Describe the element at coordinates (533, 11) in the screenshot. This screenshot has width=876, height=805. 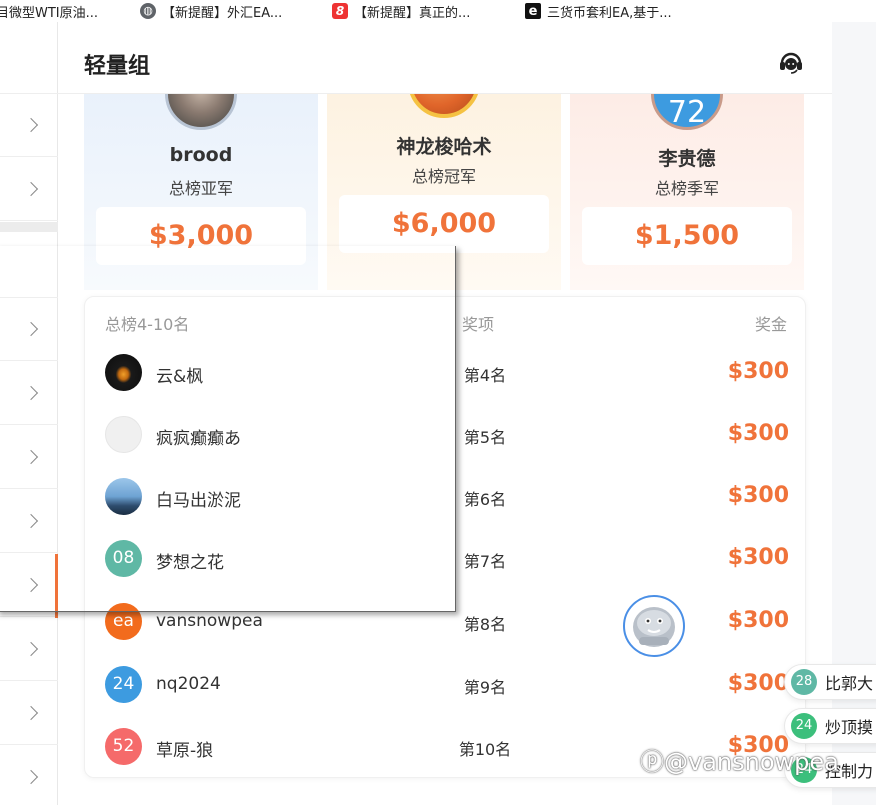
I see `e-icon: e` at that location.